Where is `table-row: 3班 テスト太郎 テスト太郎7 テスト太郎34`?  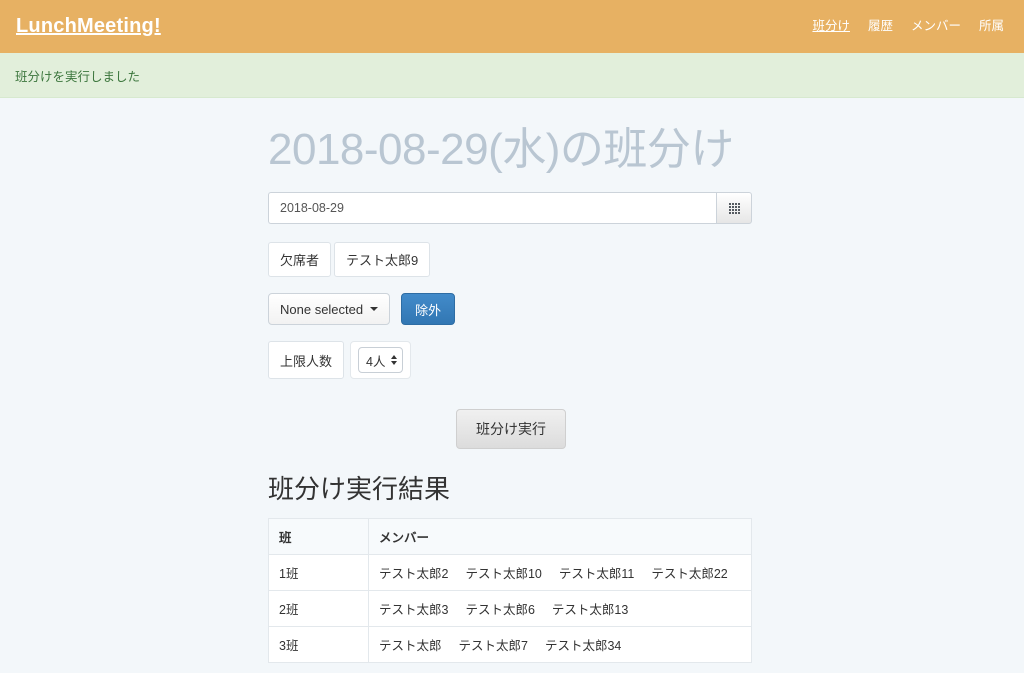
table-row: 3班 テスト太郎 テスト太郎7 テスト太郎34 is located at coordinates (510, 644).